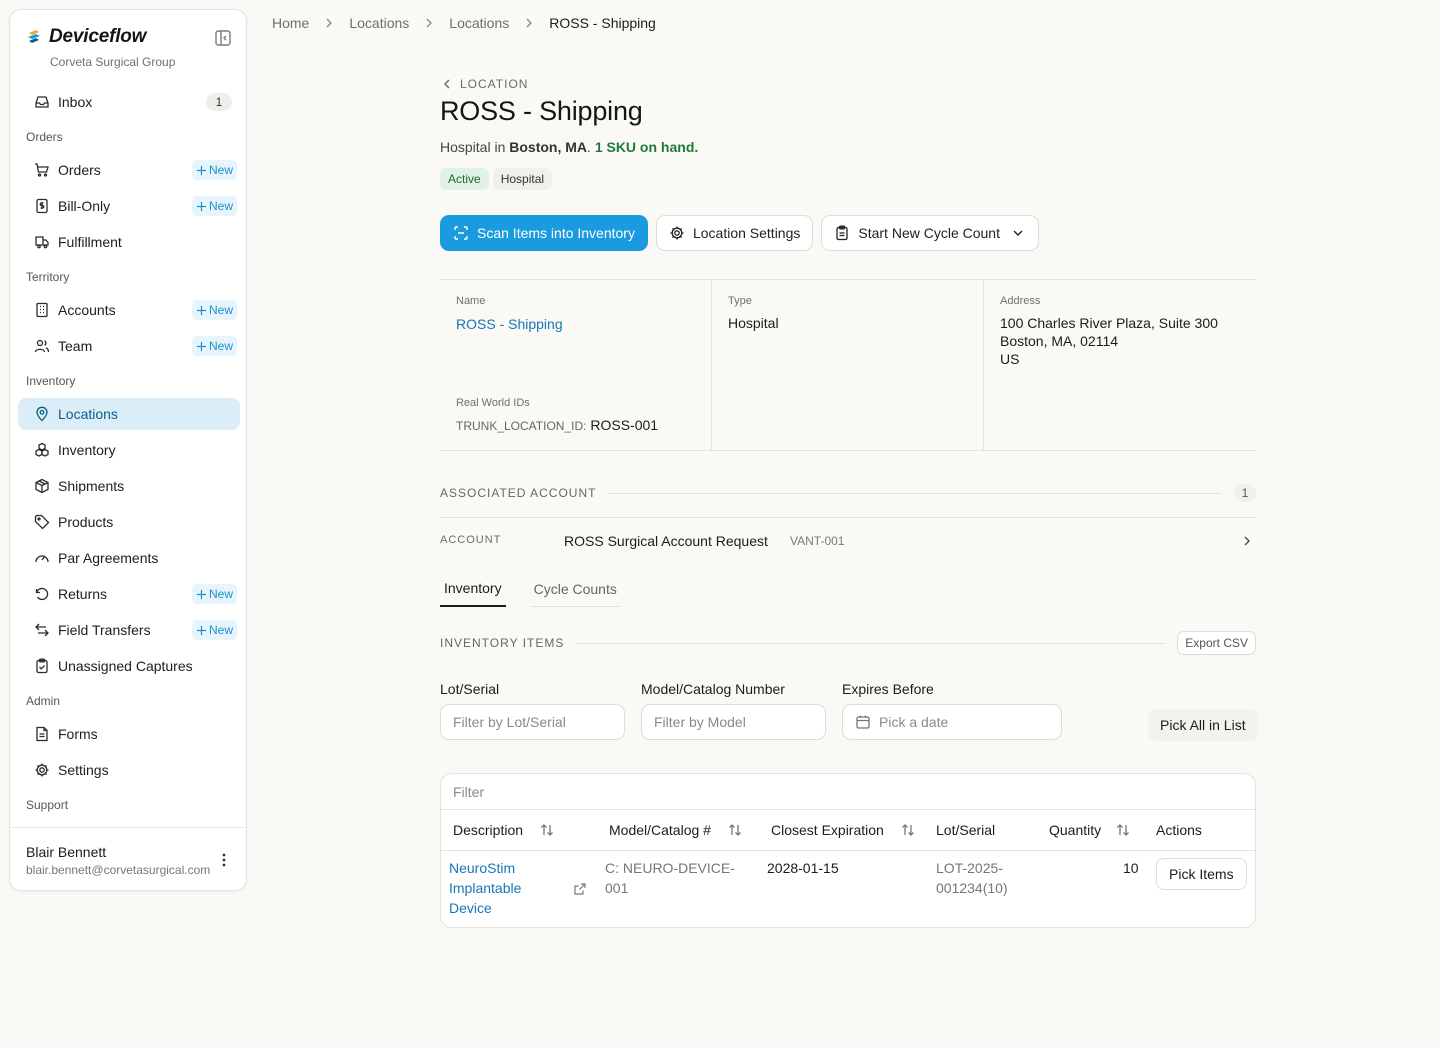  Describe the element at coordinates (1201, 874) in the screenshot. I see `pick-items-button: Pick Items` at that location.